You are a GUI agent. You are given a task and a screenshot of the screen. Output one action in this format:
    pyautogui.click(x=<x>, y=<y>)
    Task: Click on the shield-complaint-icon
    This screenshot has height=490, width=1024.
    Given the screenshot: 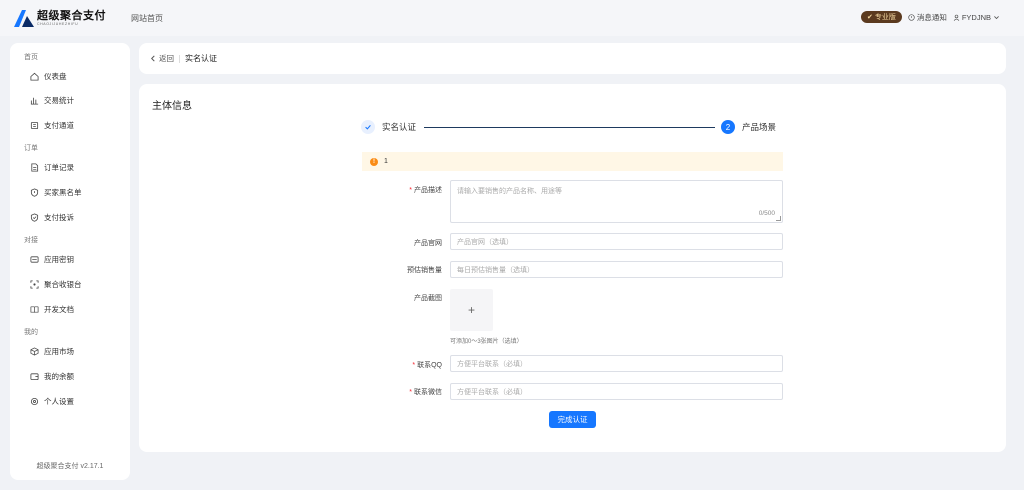 What is the action you would take?
    pyautogui.click(x=34, y=217)
    